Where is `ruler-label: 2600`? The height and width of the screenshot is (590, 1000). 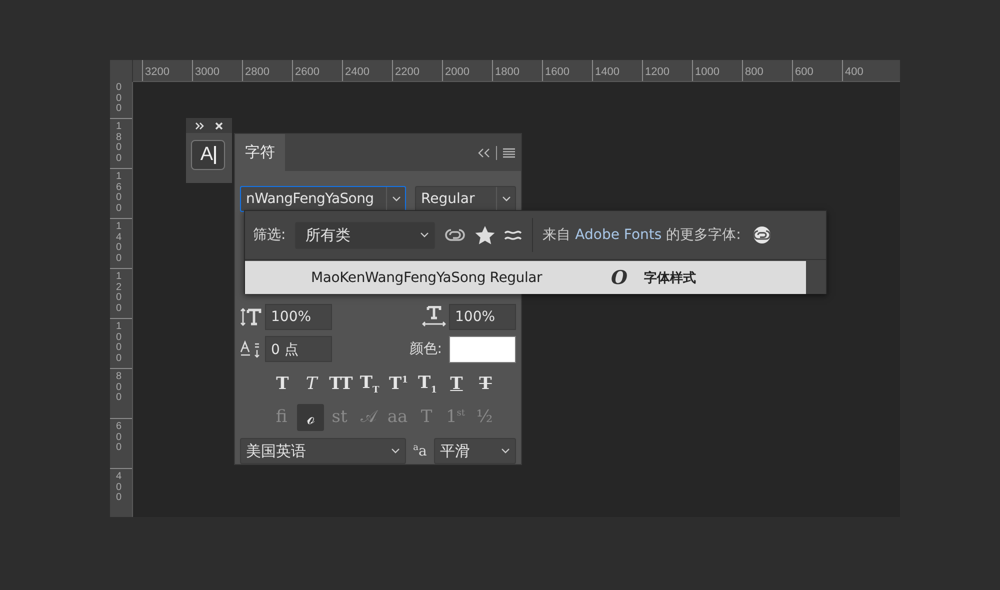
ruler-label: 2600 is located at coordinates (317, 70).